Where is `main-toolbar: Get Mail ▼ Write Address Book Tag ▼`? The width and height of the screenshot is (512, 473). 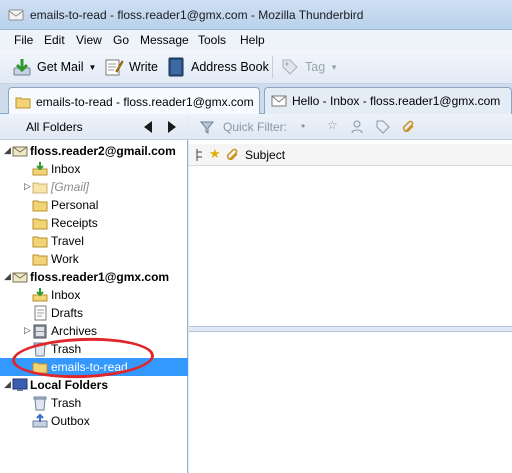
main-toolbar: Get Mail ▼ Write Address Book Tag ▼ is located at coordinates (256, 67).